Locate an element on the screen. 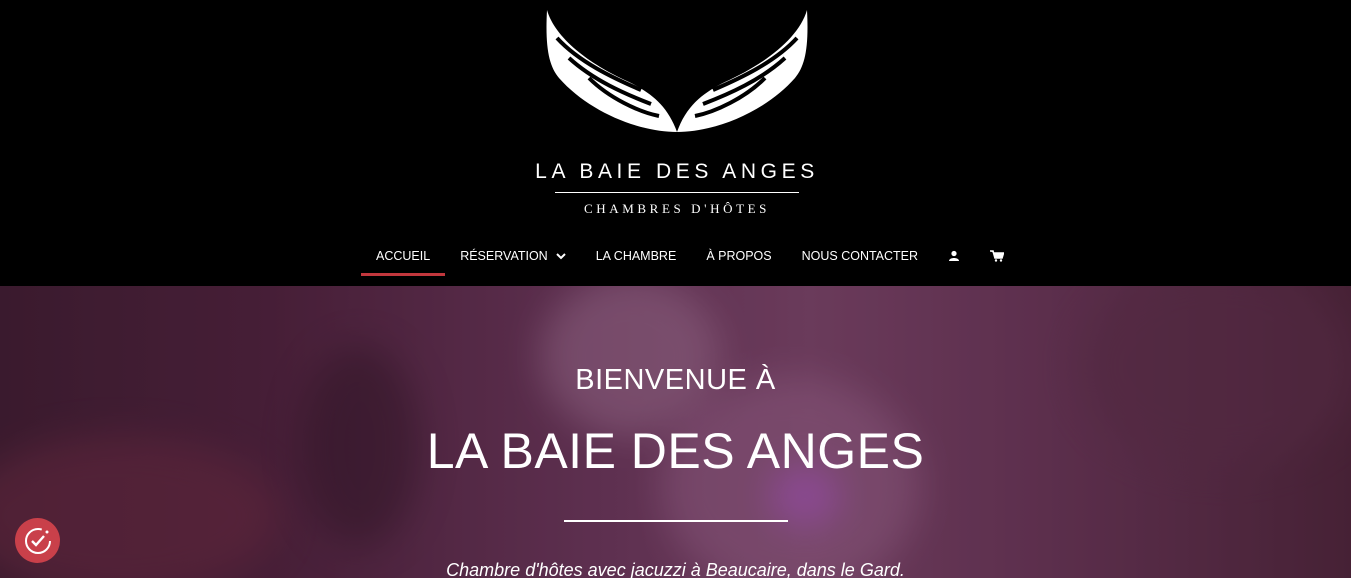  cookie-consent-button is located at coordinates (37, 540).